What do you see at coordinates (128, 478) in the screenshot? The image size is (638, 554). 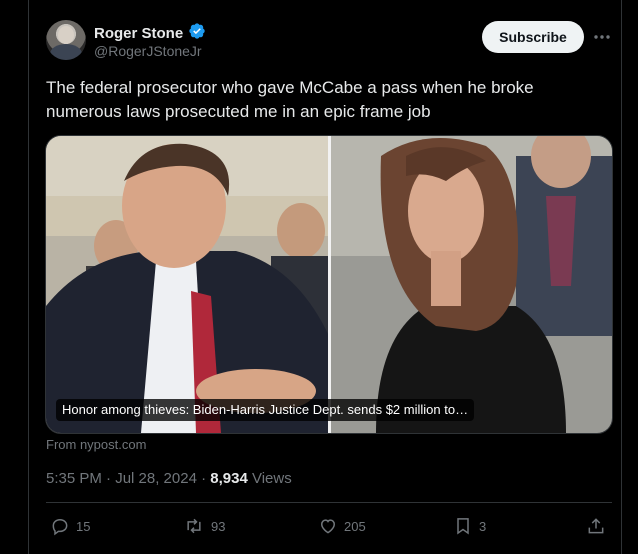 I see `tweet-timestamp: 5:35 PM · Jul 28, 2024 ·` at bounding box center [128, 478].